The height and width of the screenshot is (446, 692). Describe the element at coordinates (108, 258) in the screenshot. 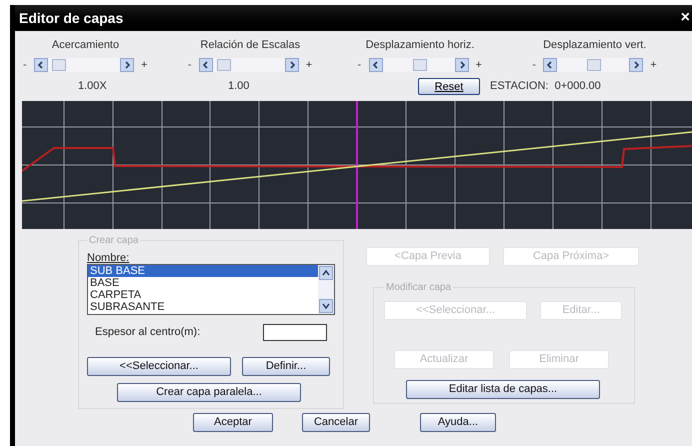

I see `name-label: Nombre:` at that location.